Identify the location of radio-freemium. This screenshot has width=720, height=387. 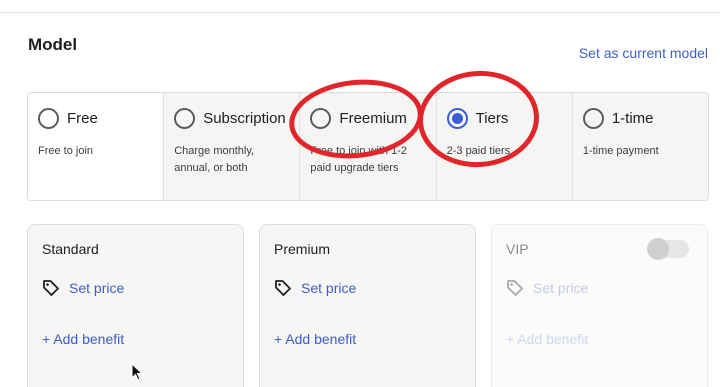
(321, 118).